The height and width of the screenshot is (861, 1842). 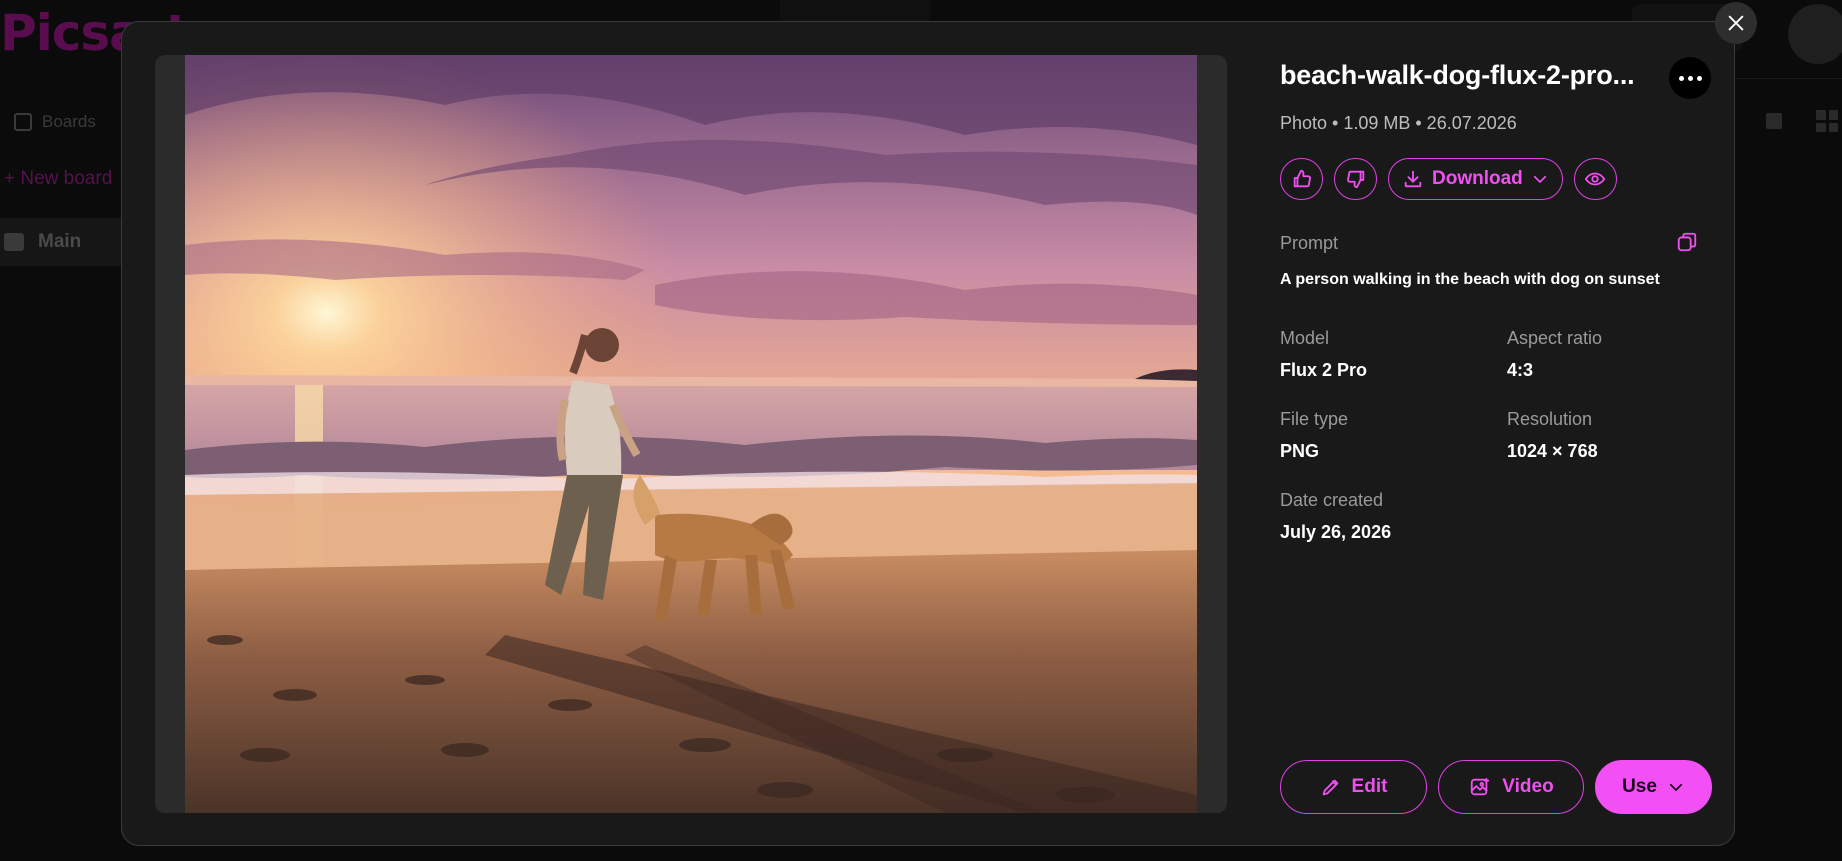 I want to click on close-modal-button, so click(x=1736, y=23).